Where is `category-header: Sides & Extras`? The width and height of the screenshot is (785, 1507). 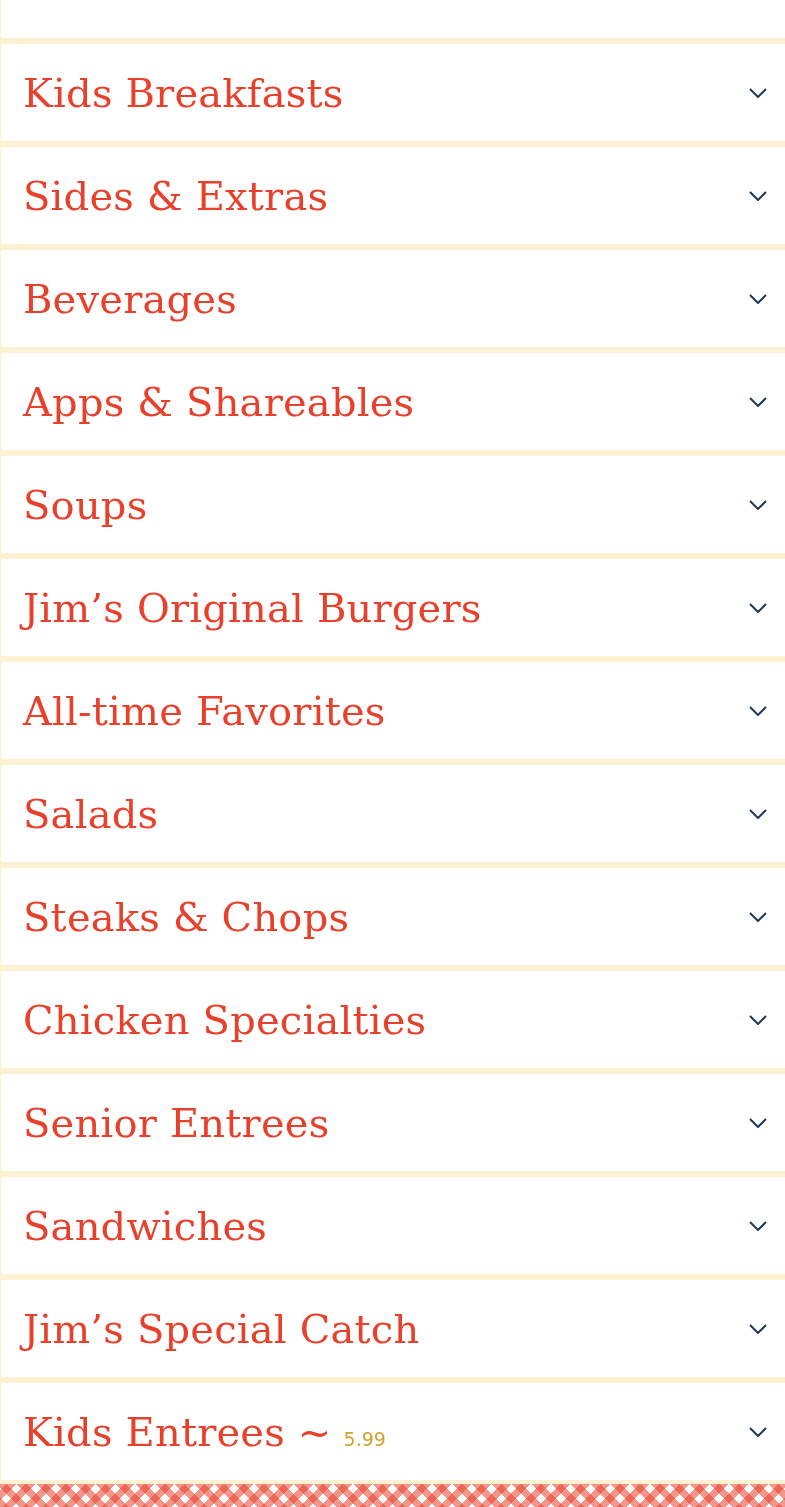 category-header: Sides & Extras is located at coordinates (393, 195).